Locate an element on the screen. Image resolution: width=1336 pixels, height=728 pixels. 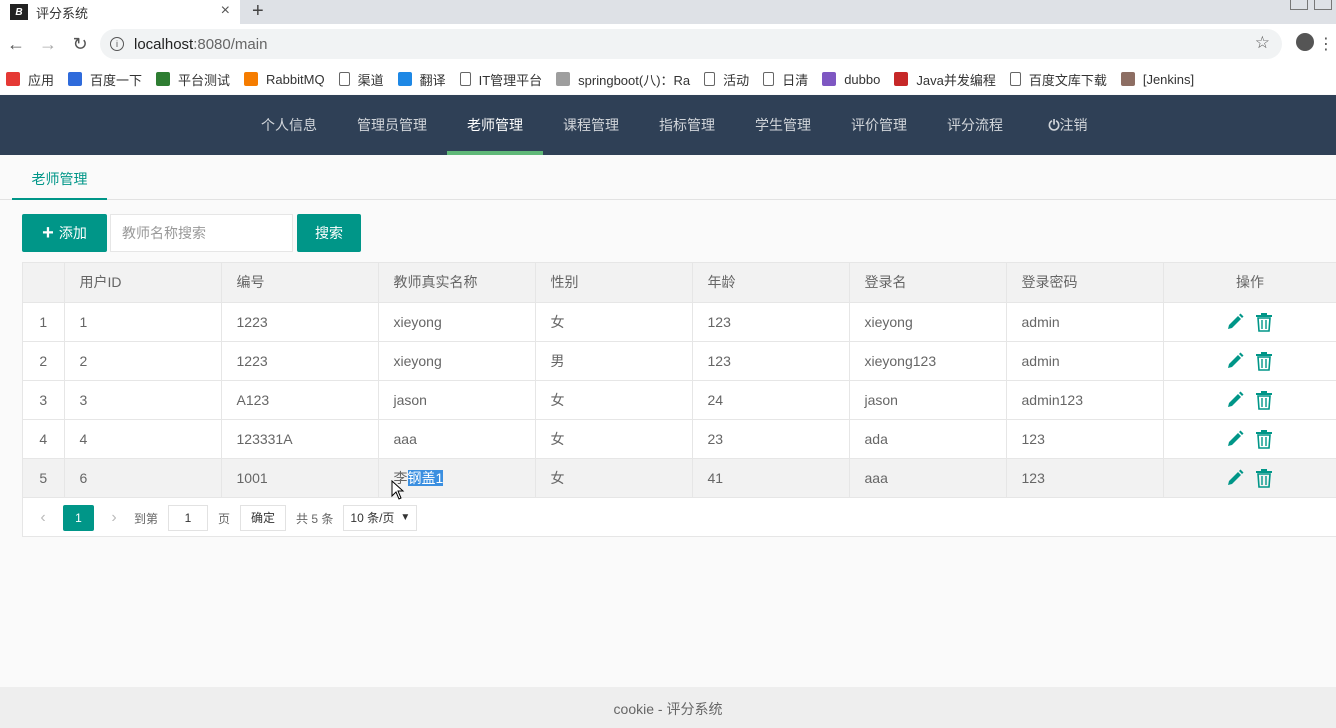
cell-age: 123 is located at coordinates (771, 322).